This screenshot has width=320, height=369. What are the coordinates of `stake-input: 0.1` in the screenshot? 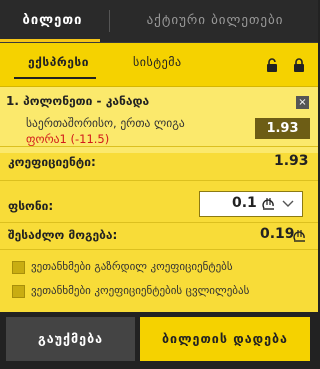 It's located at (251, 204).